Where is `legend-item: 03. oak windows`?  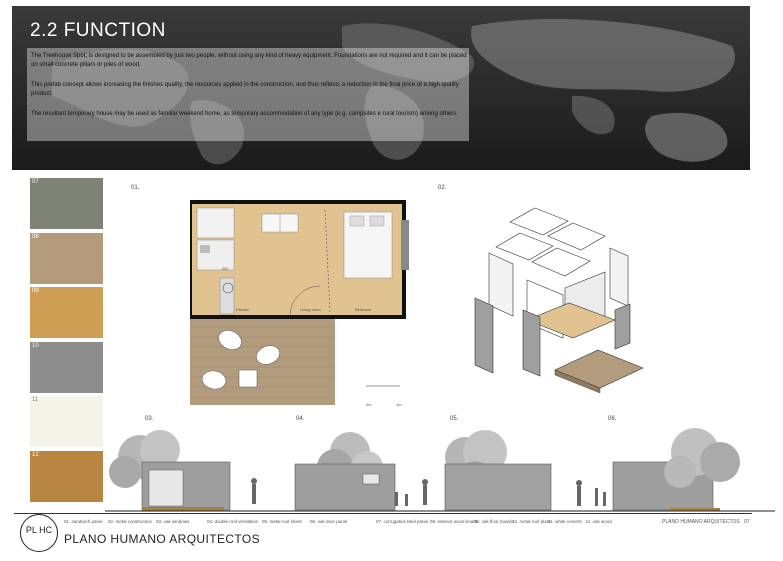 legend-item: 03. oak windows is located at coordinates (173, 521).